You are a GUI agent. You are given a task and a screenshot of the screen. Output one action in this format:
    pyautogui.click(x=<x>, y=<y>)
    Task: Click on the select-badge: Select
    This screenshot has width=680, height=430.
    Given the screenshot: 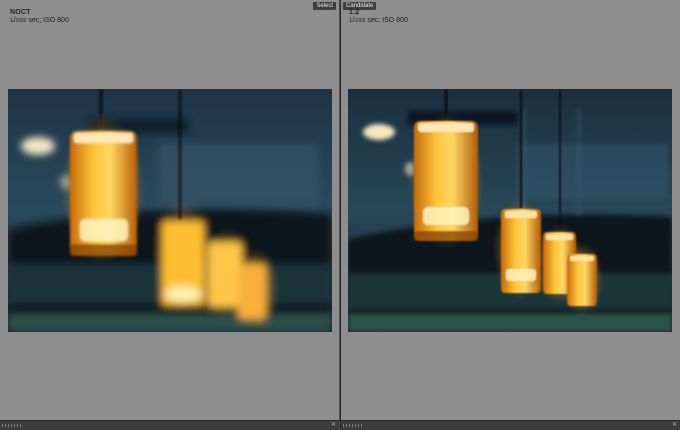 What is the action you would take?
    pyautogui.click(x=324, y=6)
    